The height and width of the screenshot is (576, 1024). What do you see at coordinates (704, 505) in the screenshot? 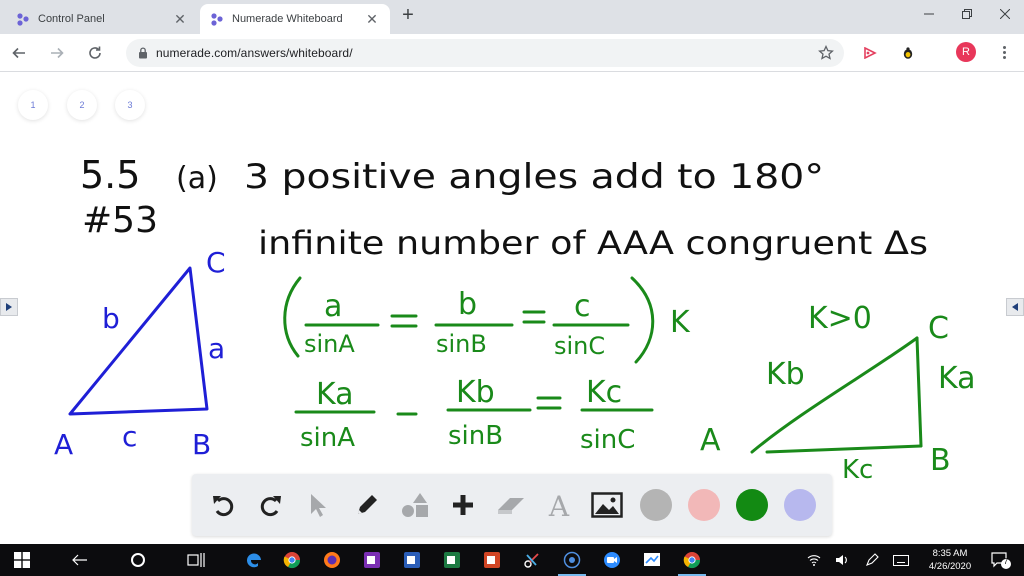
I see `color-swatch-pink` at bounding box center [704, 505].